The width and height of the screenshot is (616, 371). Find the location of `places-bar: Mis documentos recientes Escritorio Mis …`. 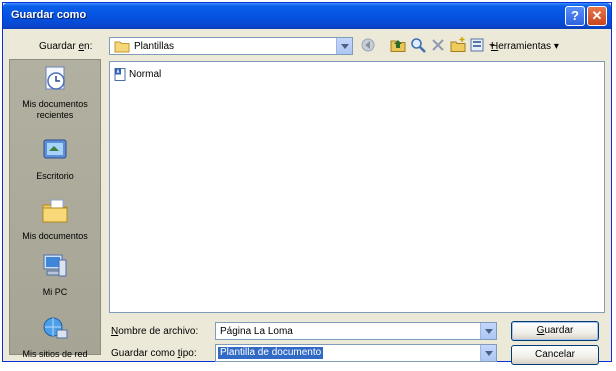

places-bar: Mis documentos recientes Escritorio Mis … is located at coordinates (55, 209).